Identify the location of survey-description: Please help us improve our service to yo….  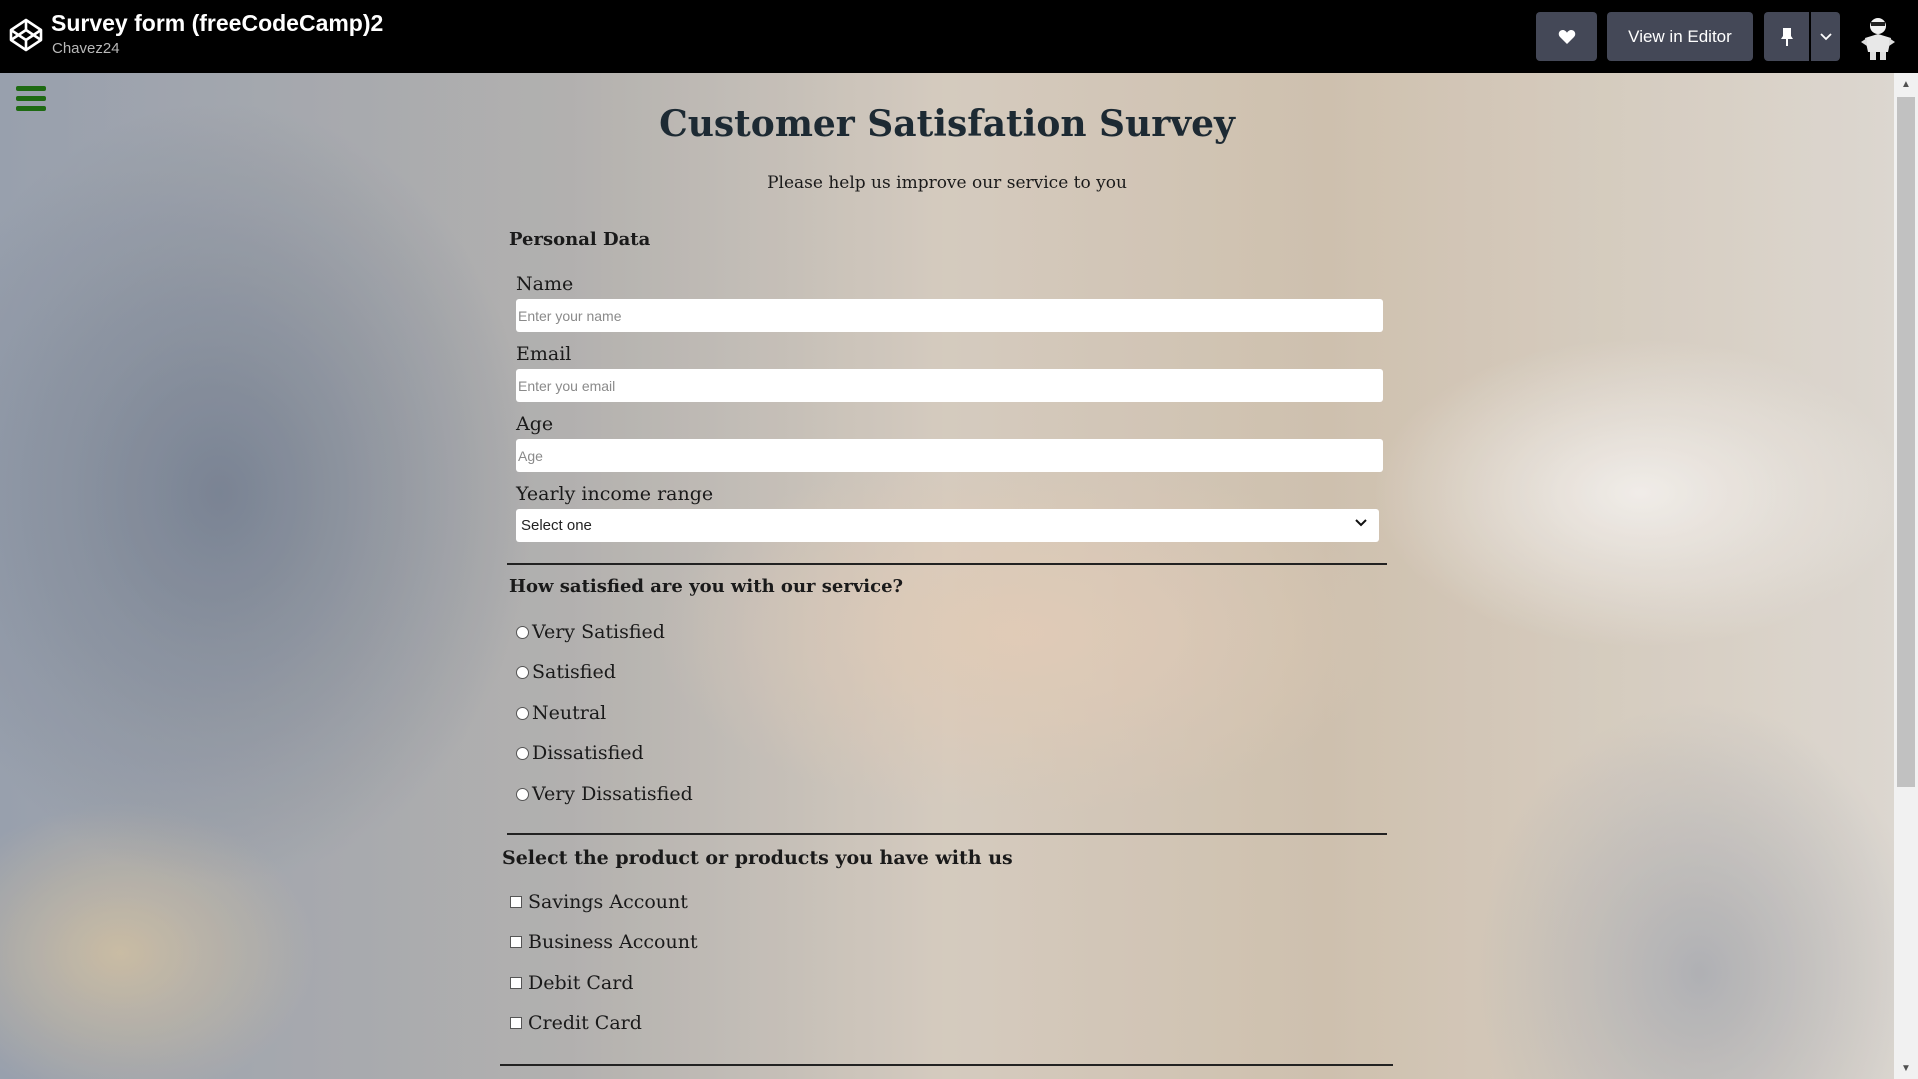
(947, 183).